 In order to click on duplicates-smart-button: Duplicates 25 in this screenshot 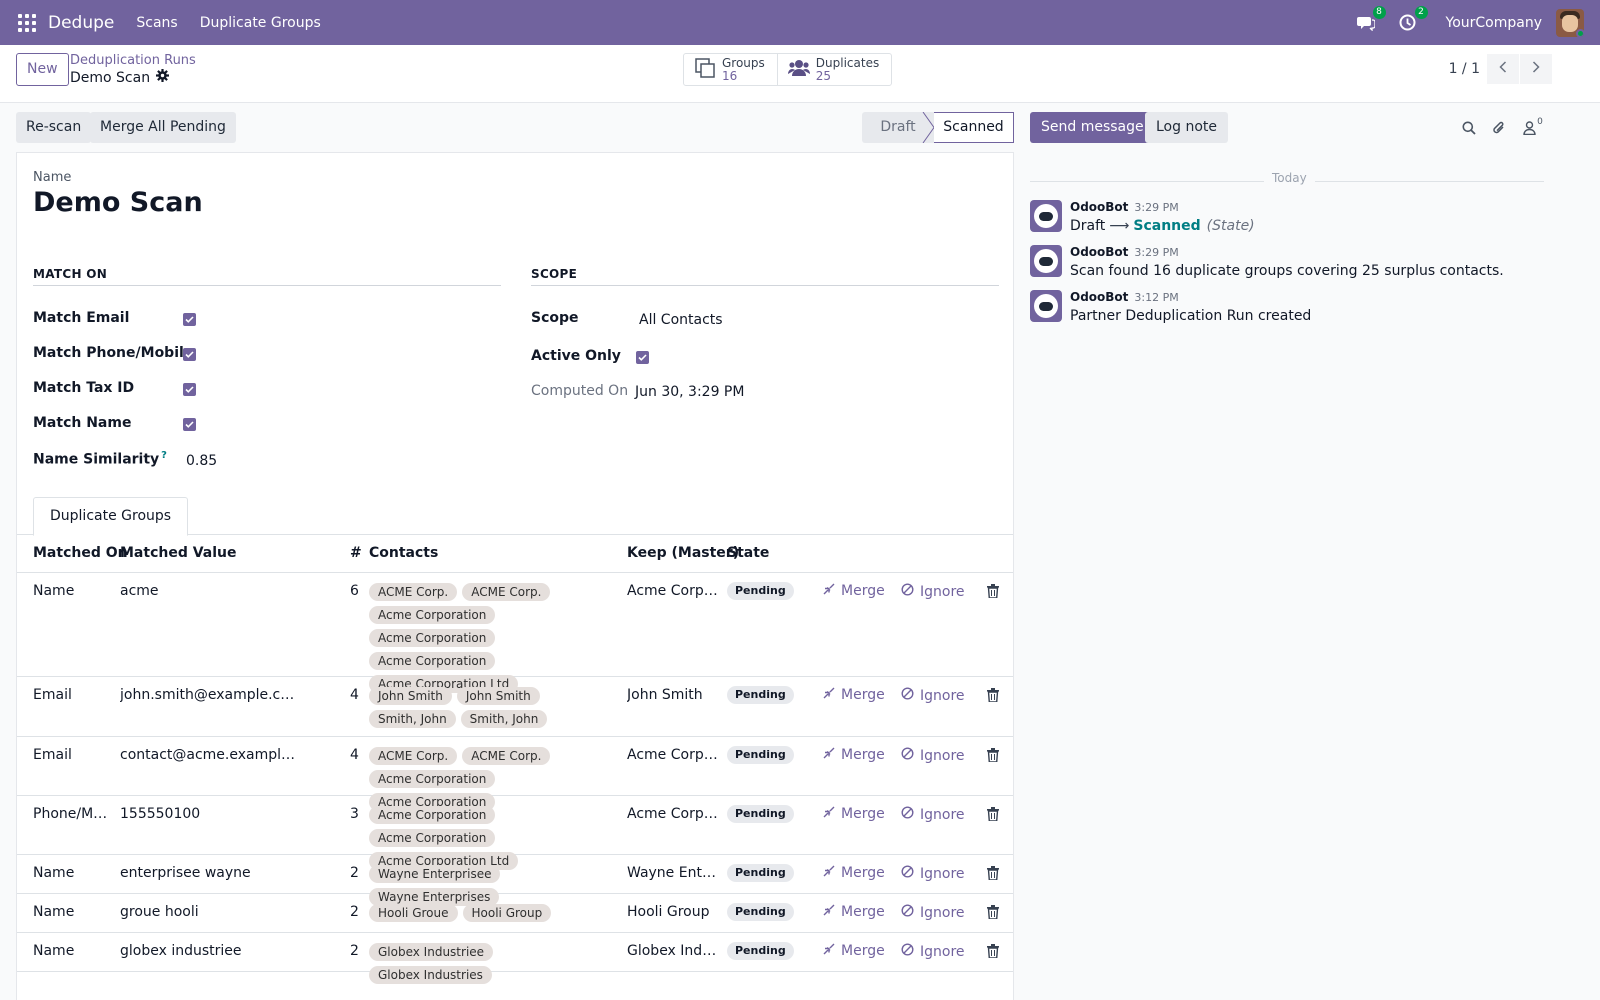, I will do `click(833, 69)`.